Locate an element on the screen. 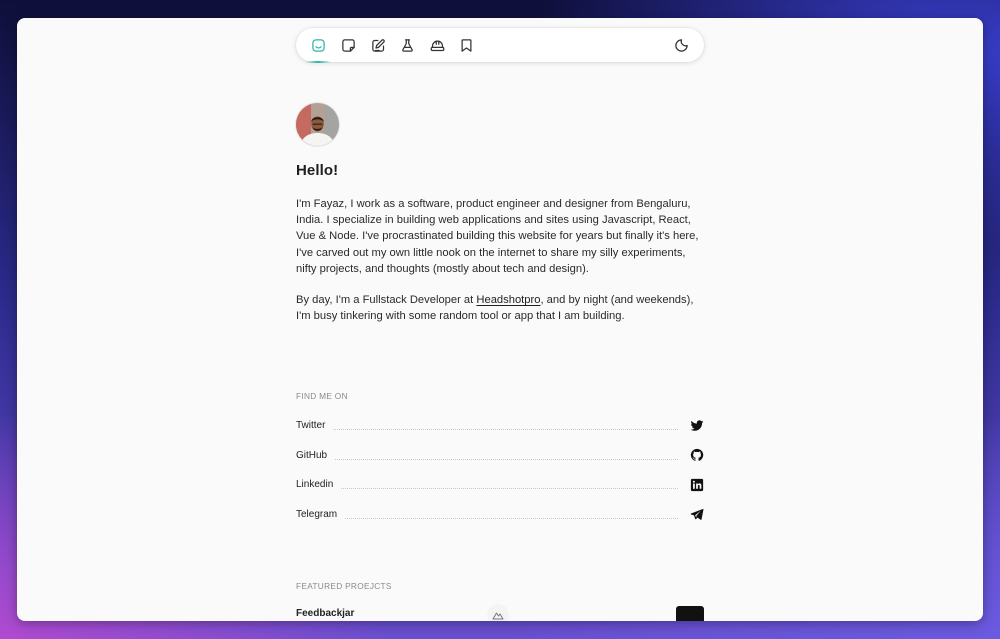 This screenshot has height=639, width=1000. mountain-logo-icon is located at coordinates (498, 616).